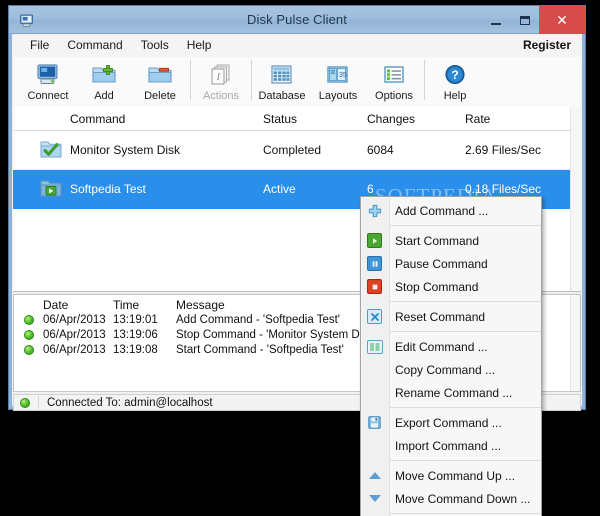 The width and height of the screenshot is (600, 516). What do you see at coordinates (260, 350) in the screenshot?
I see `log-message: Start Command - 'Softpedia Test'` at bounding box center [260, 350].